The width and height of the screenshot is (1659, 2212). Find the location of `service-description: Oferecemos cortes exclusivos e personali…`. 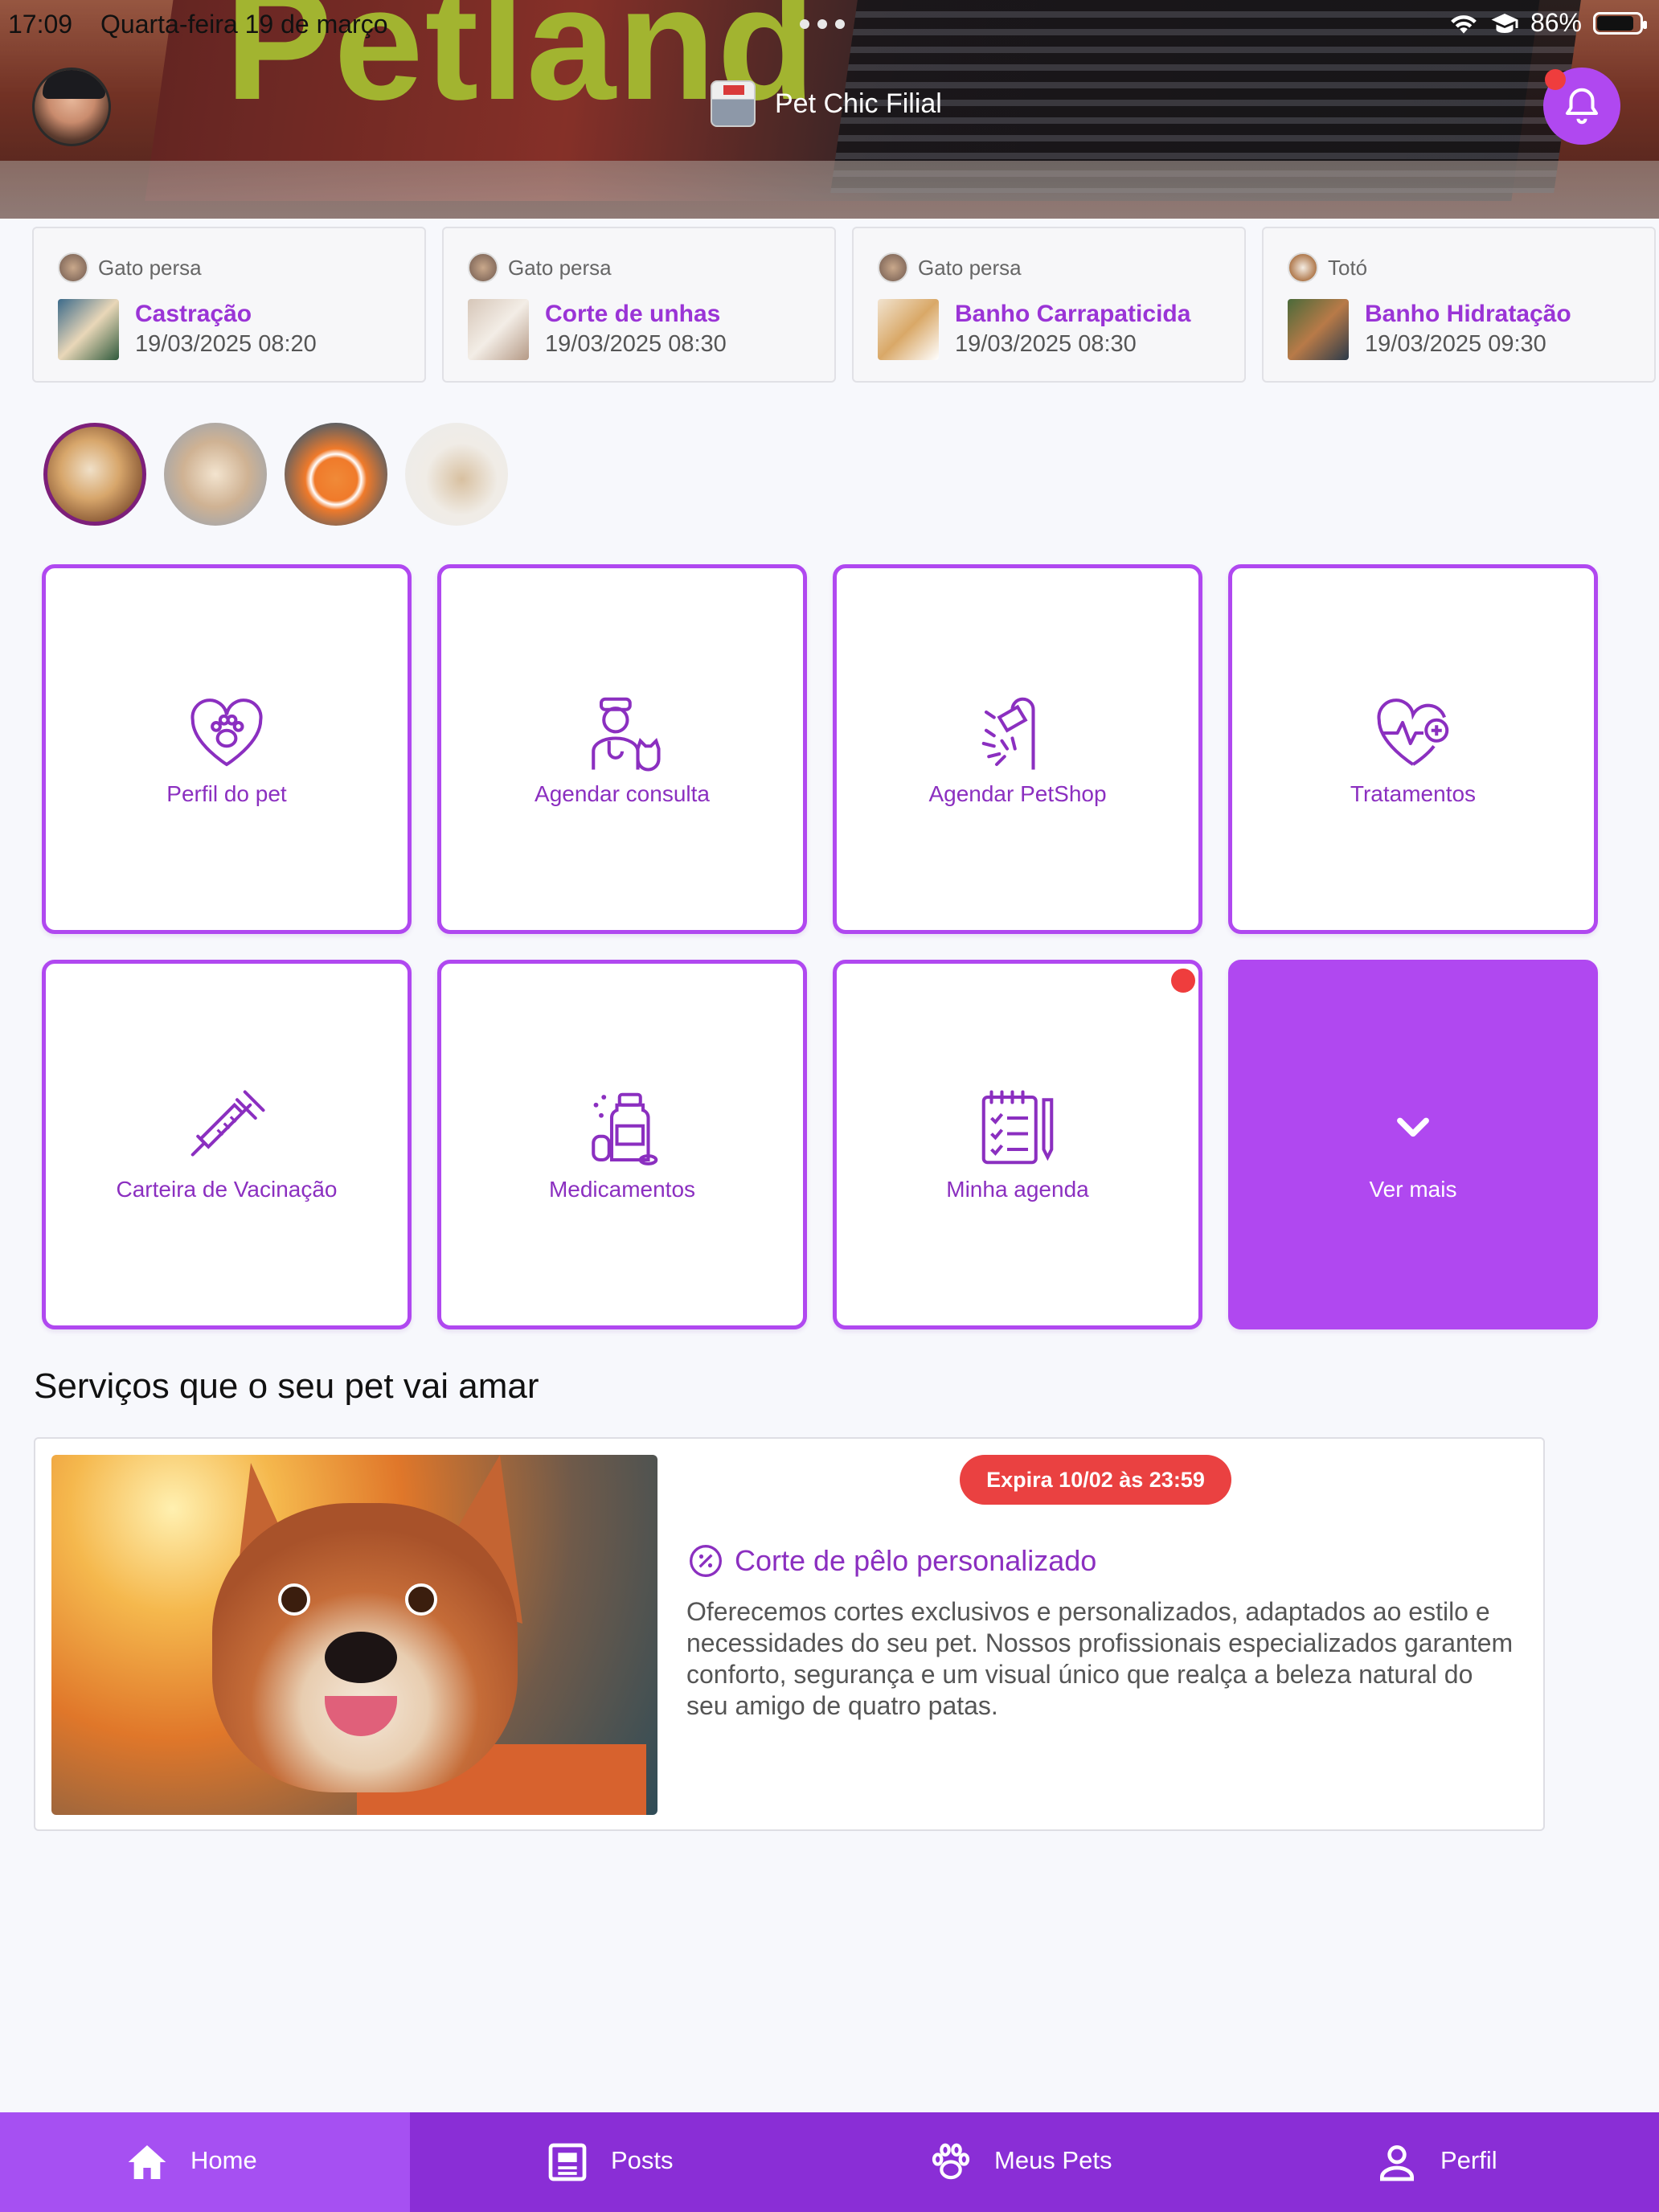

service-description: Oferecemos cortes exclusivos e personali… is located at coordinates (1100, 1659).